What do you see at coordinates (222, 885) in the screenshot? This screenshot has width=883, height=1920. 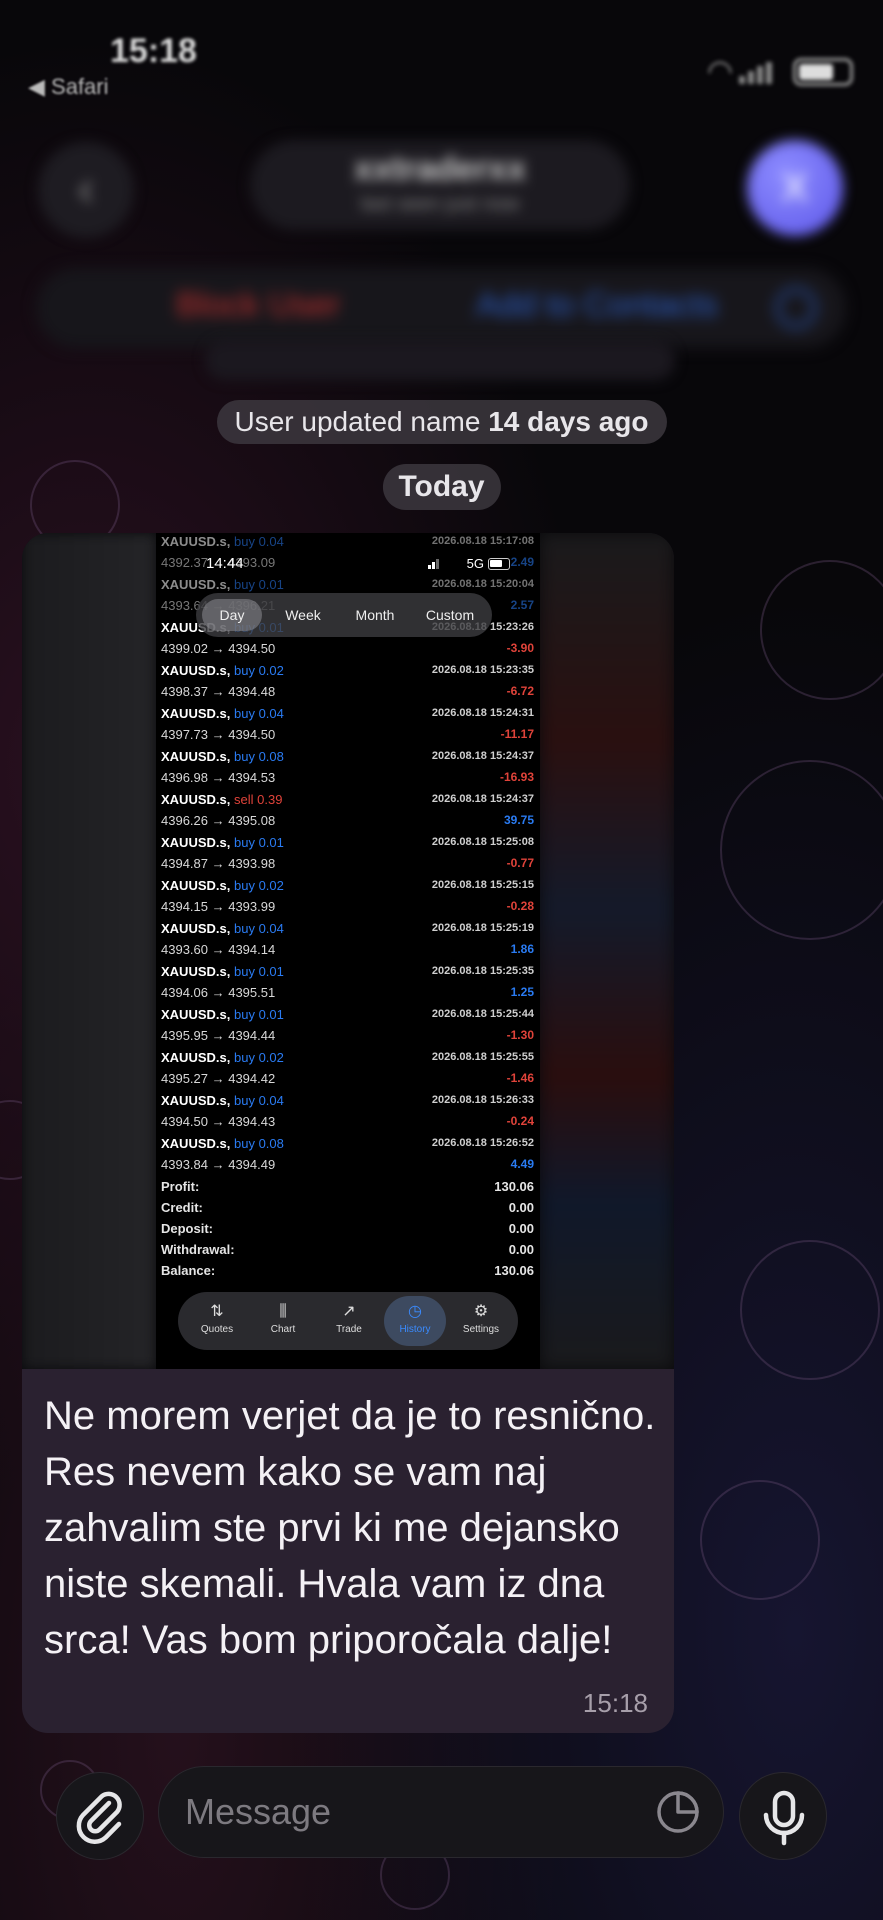 I see `trade-symbol: XAUUSD.s, buy 0.02` at bounding box center [222, 885].